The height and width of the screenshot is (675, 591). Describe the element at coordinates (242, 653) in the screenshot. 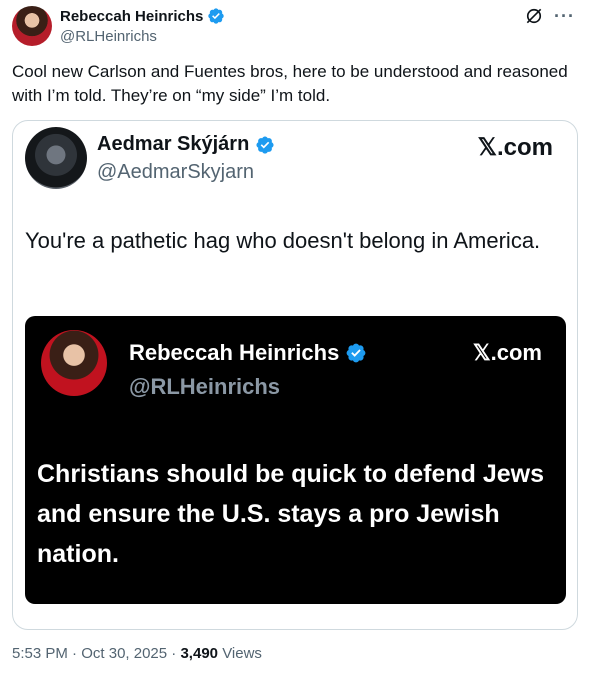

I see `views-label: Views` at that location.